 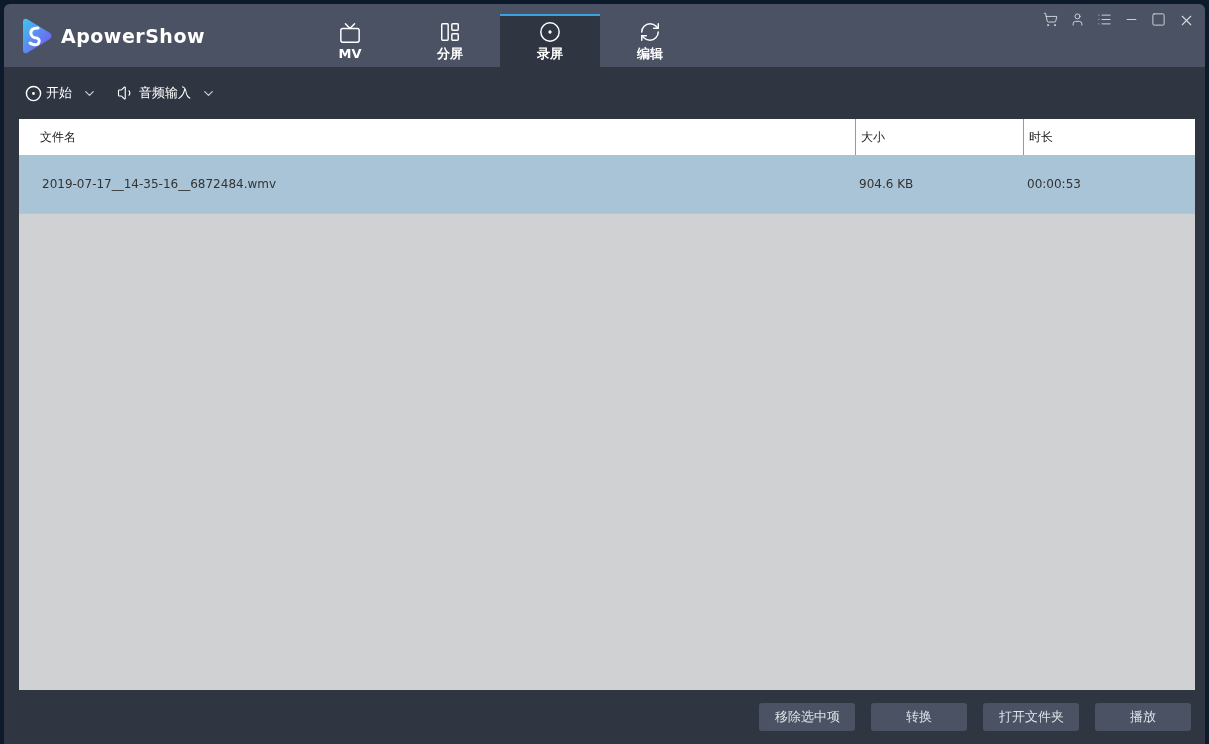 What do you see at coordinates (159, 184) in the screenshot?
I see `table-cell: 2019-07-17__14-35-16__6872484.wmv` at bounding box center [159, 184].